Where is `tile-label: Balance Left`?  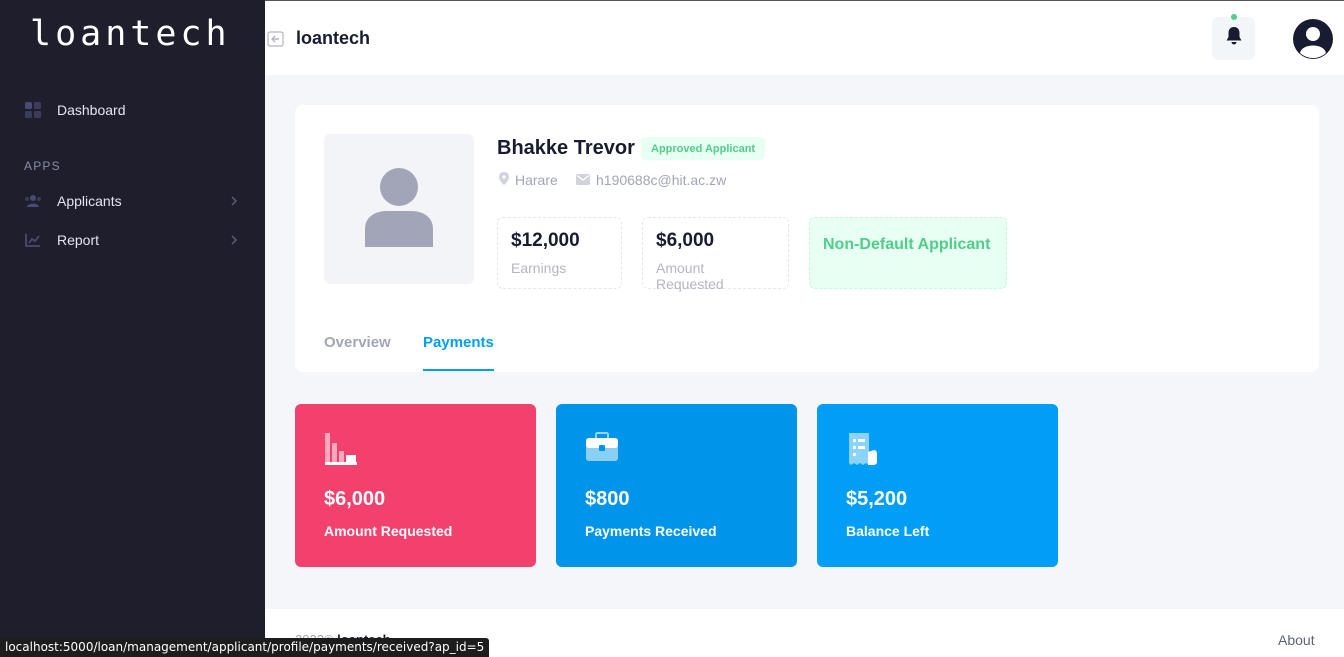
tile-label: Balance Left is located at coordinates (888, 531).